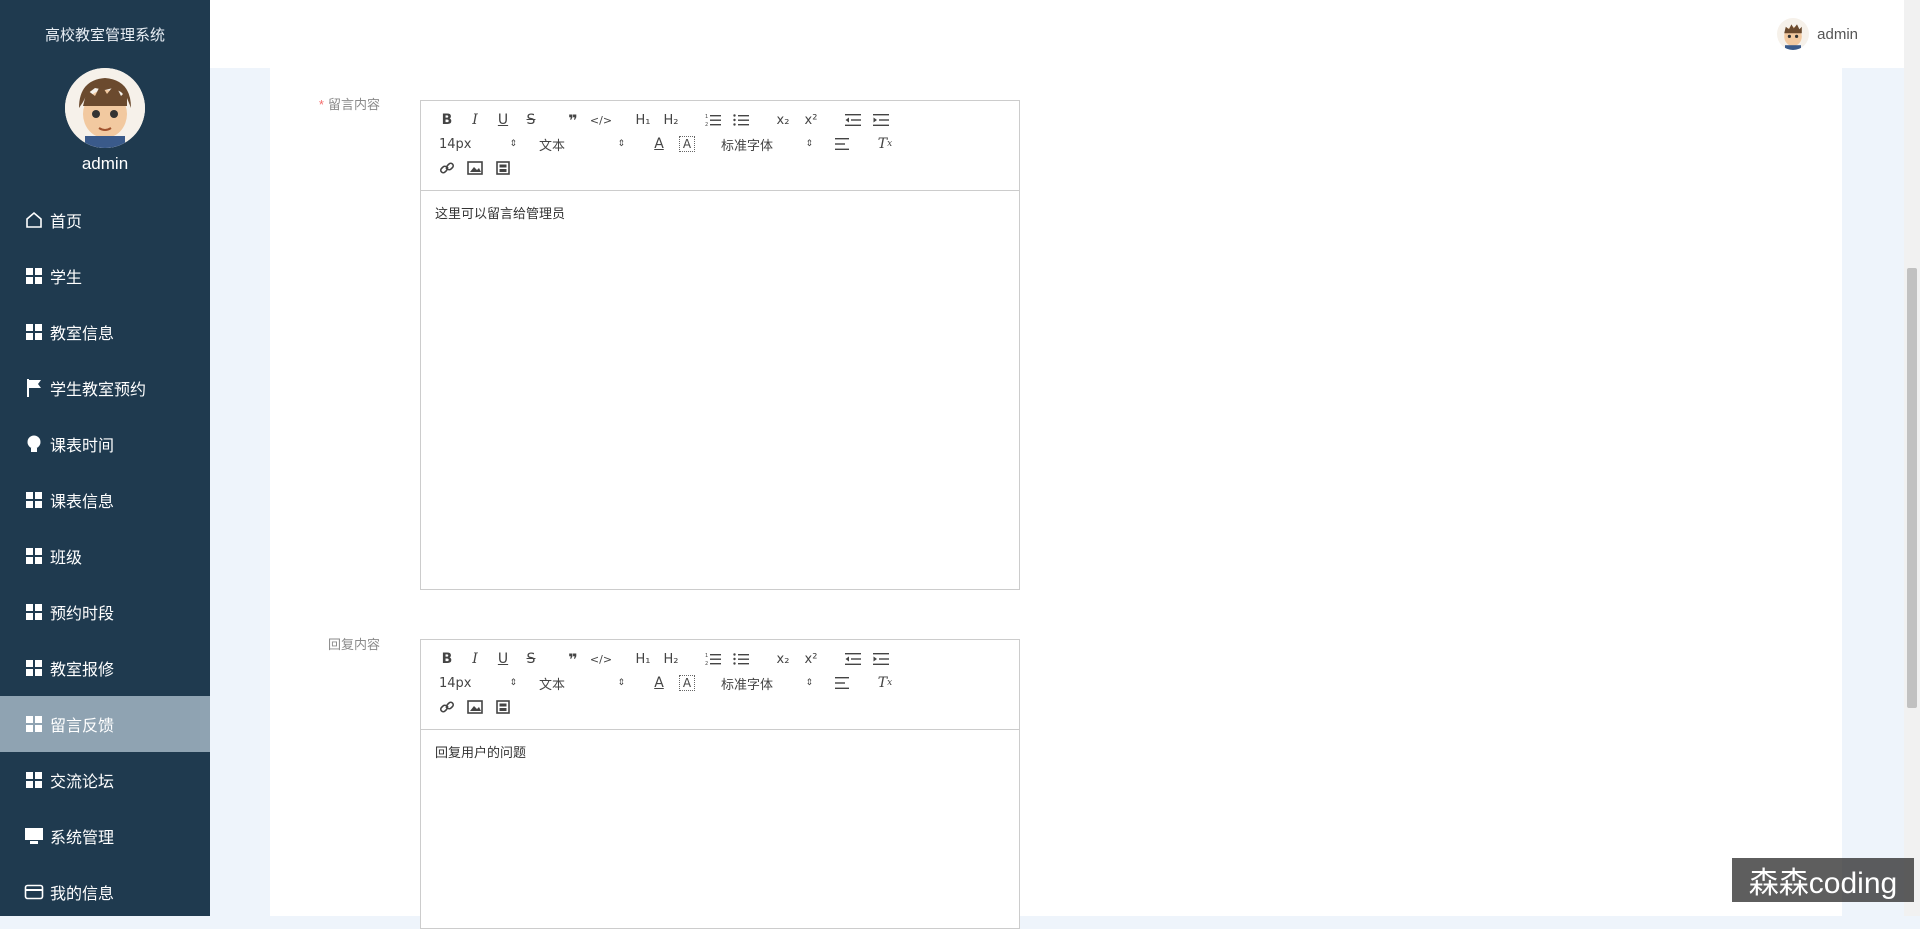 The image size is (1920, 929). I want to click on sidebar-item-forum: 交流论坛, so click(105, 780).